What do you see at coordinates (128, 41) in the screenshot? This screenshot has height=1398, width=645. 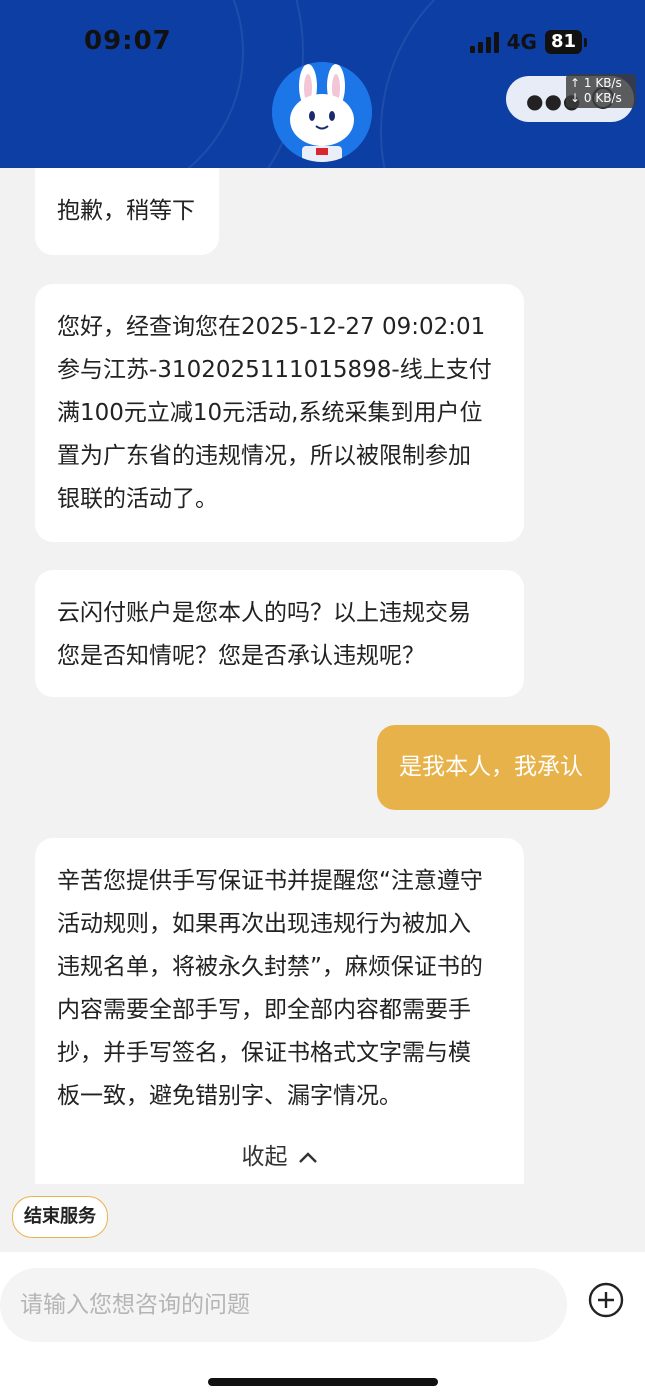 I see `status-time: 09:07` at bounding box center [128, 41].